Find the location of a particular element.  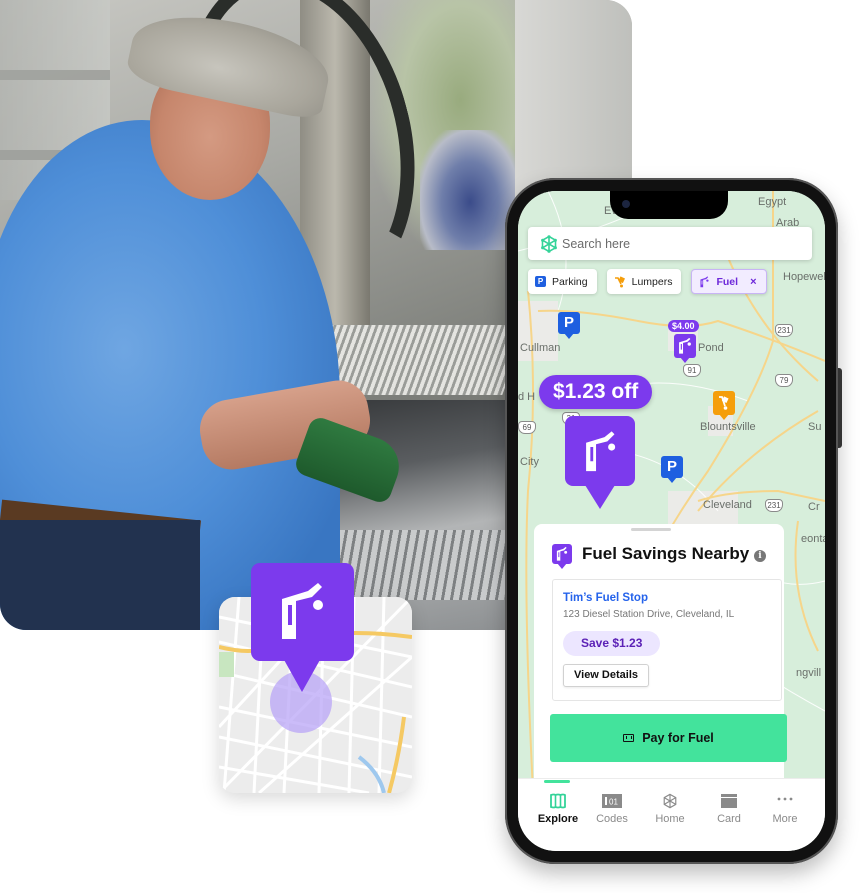

map-label: ngvill is located at coordinates (809, 673).